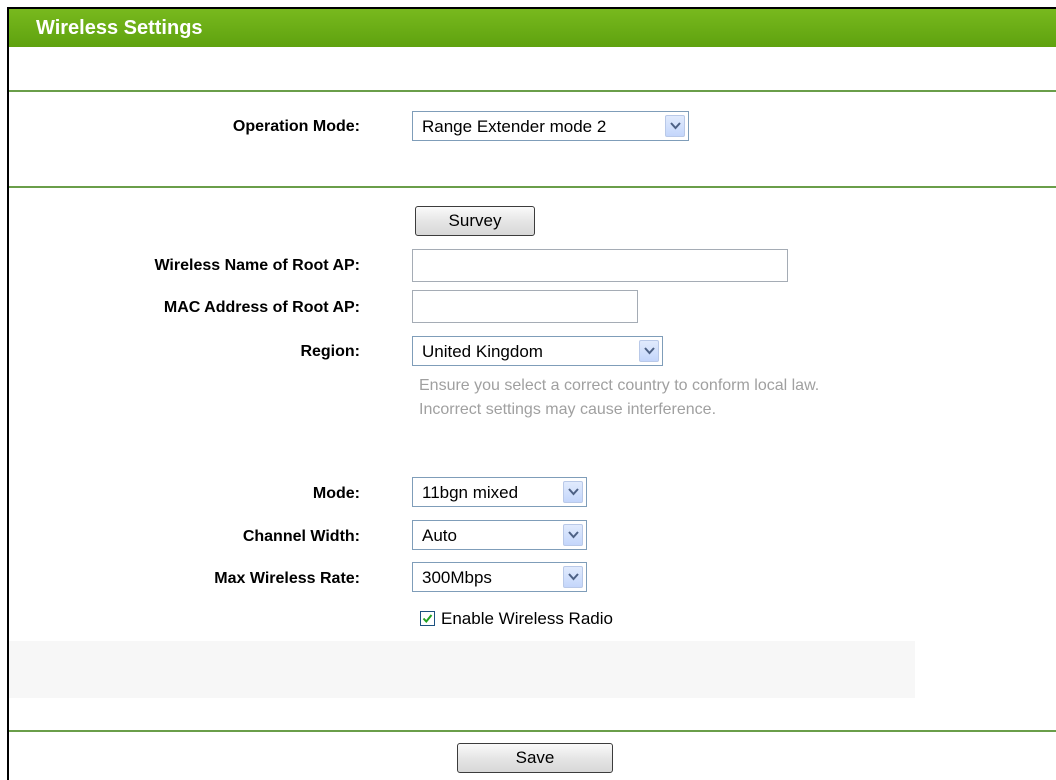 This screenshot has height=780, width=1056. Describe the element at coordinates (532, 28) in the screenshot. I see `header-bar: Wireless Settings` at that location.